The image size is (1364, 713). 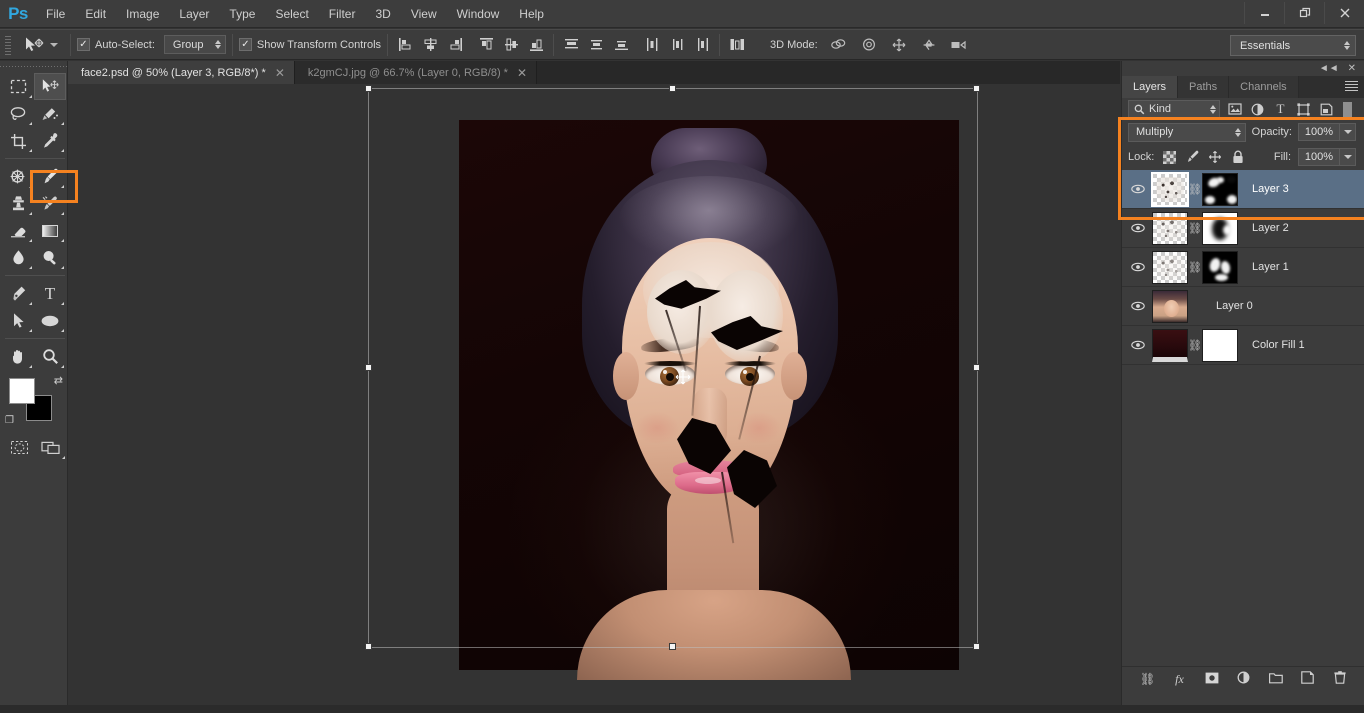 What do you see at coordinates (18, 293) in the screenshot?
I see `pen-tool` at bounding box center [18, 293].